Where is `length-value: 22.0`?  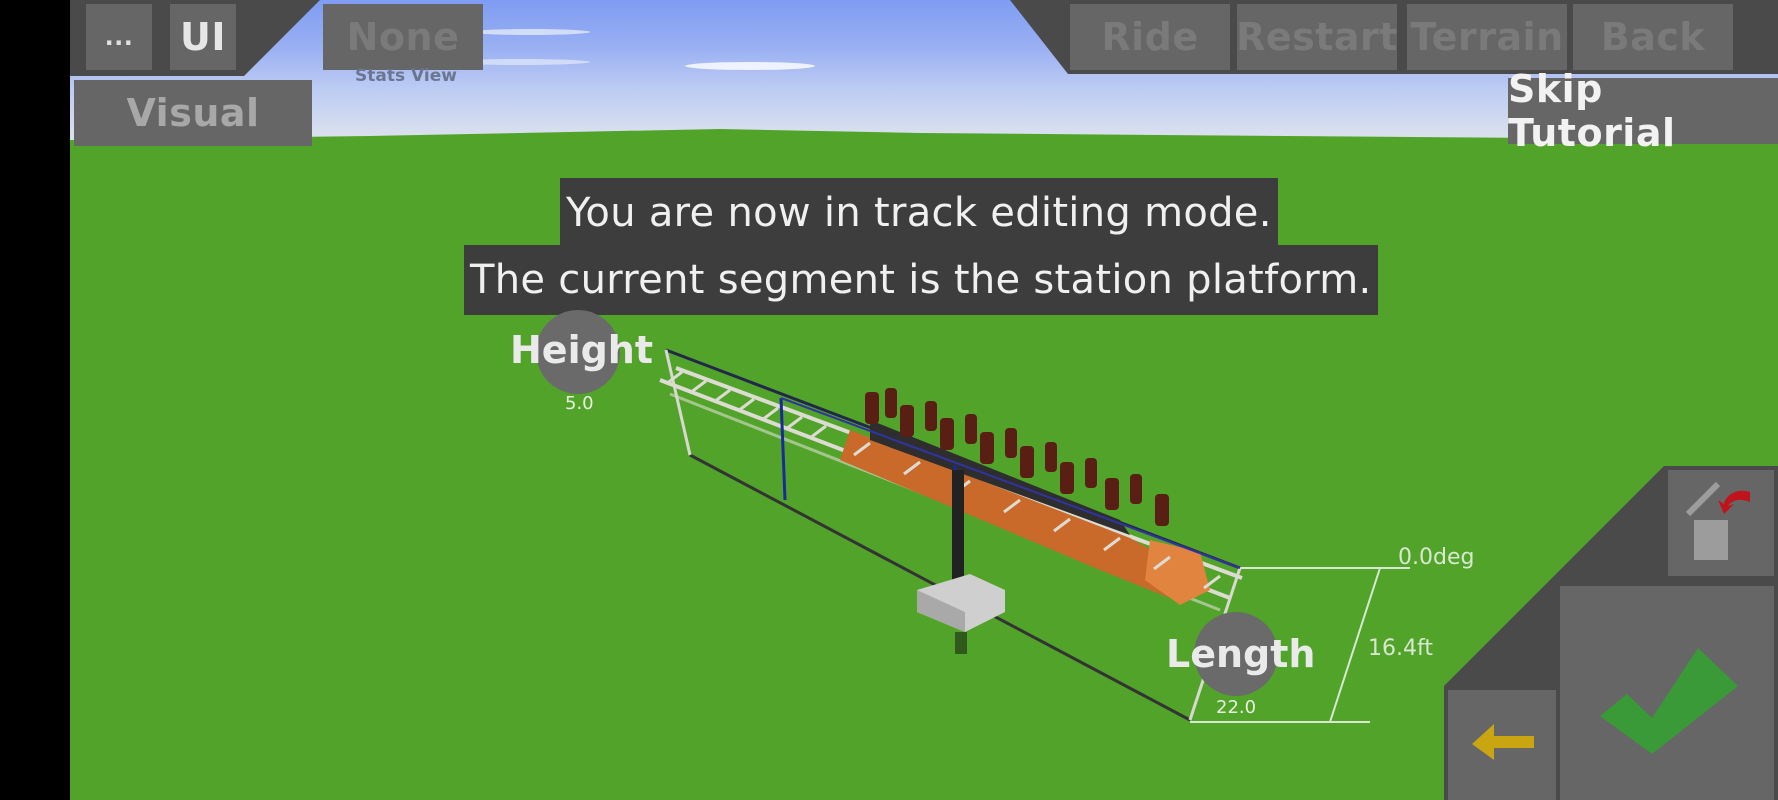
length-value: 22.0 is located at coordinates (1236, 707).